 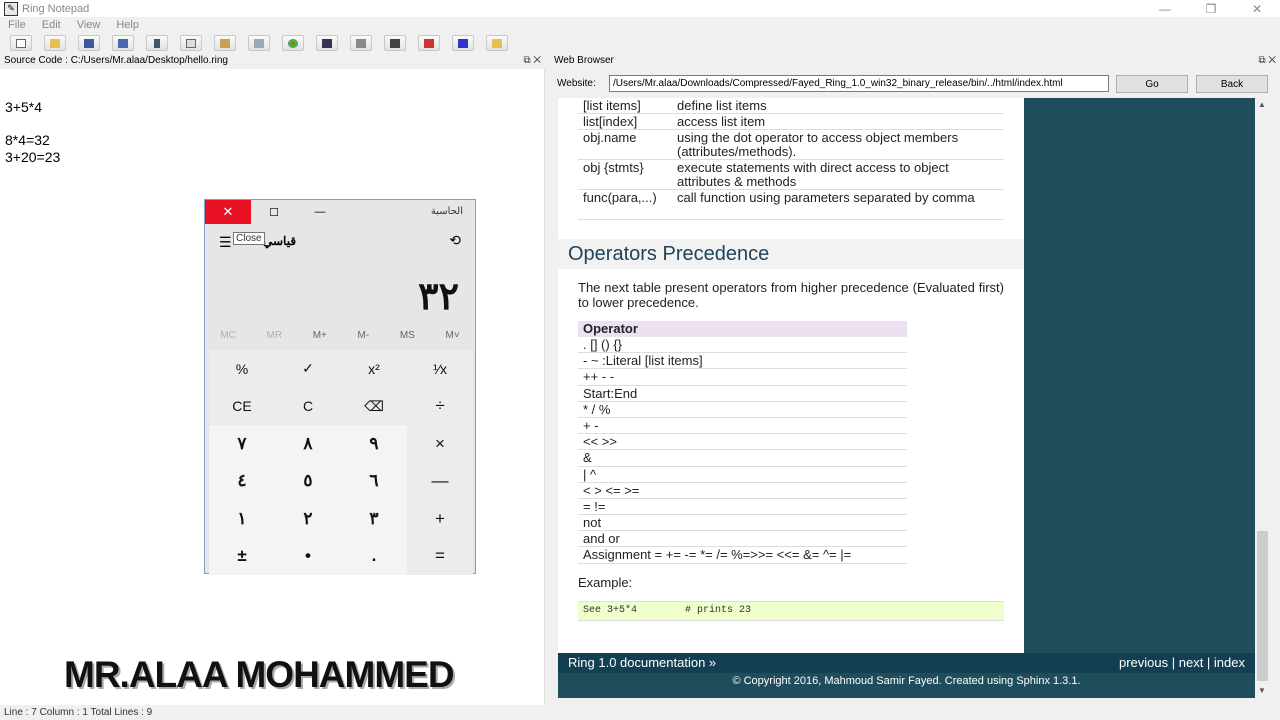 I want to click on status-bar: Line : 7 Column : 1 Total Lines : 9, so click(x=78, y=712).